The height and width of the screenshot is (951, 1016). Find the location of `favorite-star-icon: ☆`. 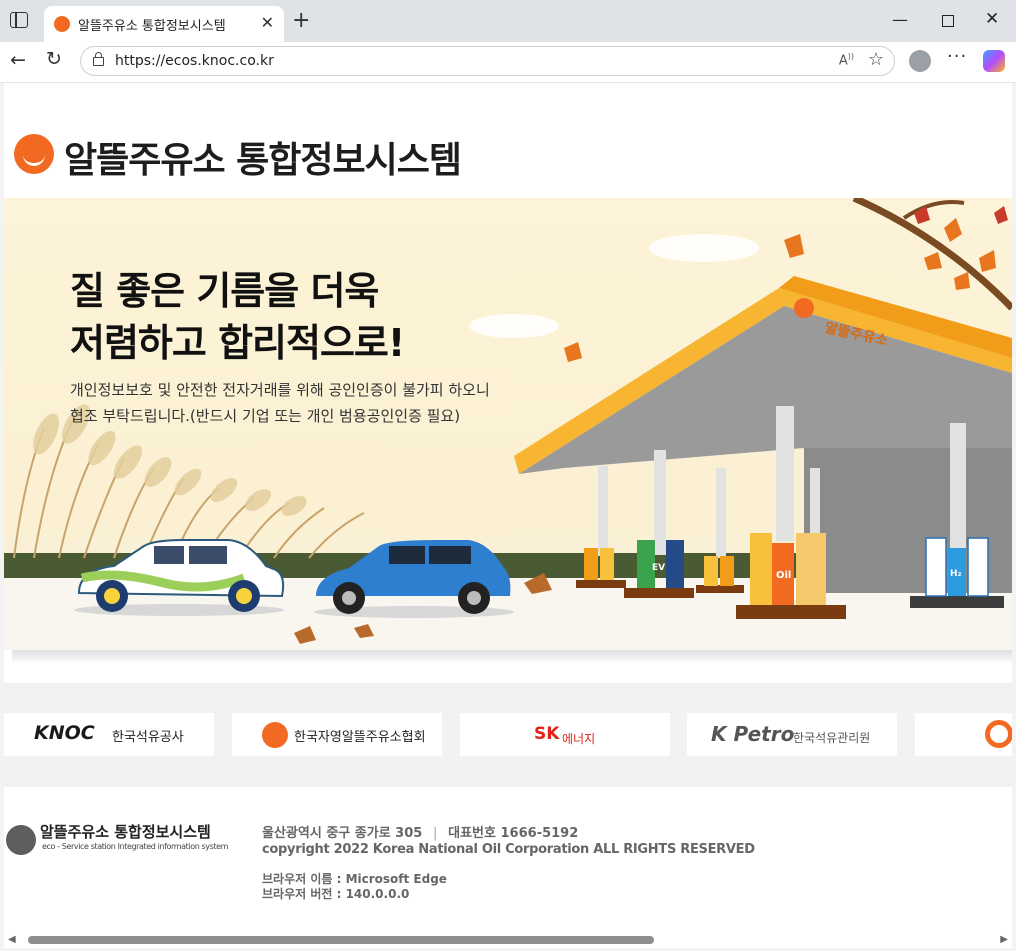

favorite-star-icon: ☆ is located at coordinates (876, 59).